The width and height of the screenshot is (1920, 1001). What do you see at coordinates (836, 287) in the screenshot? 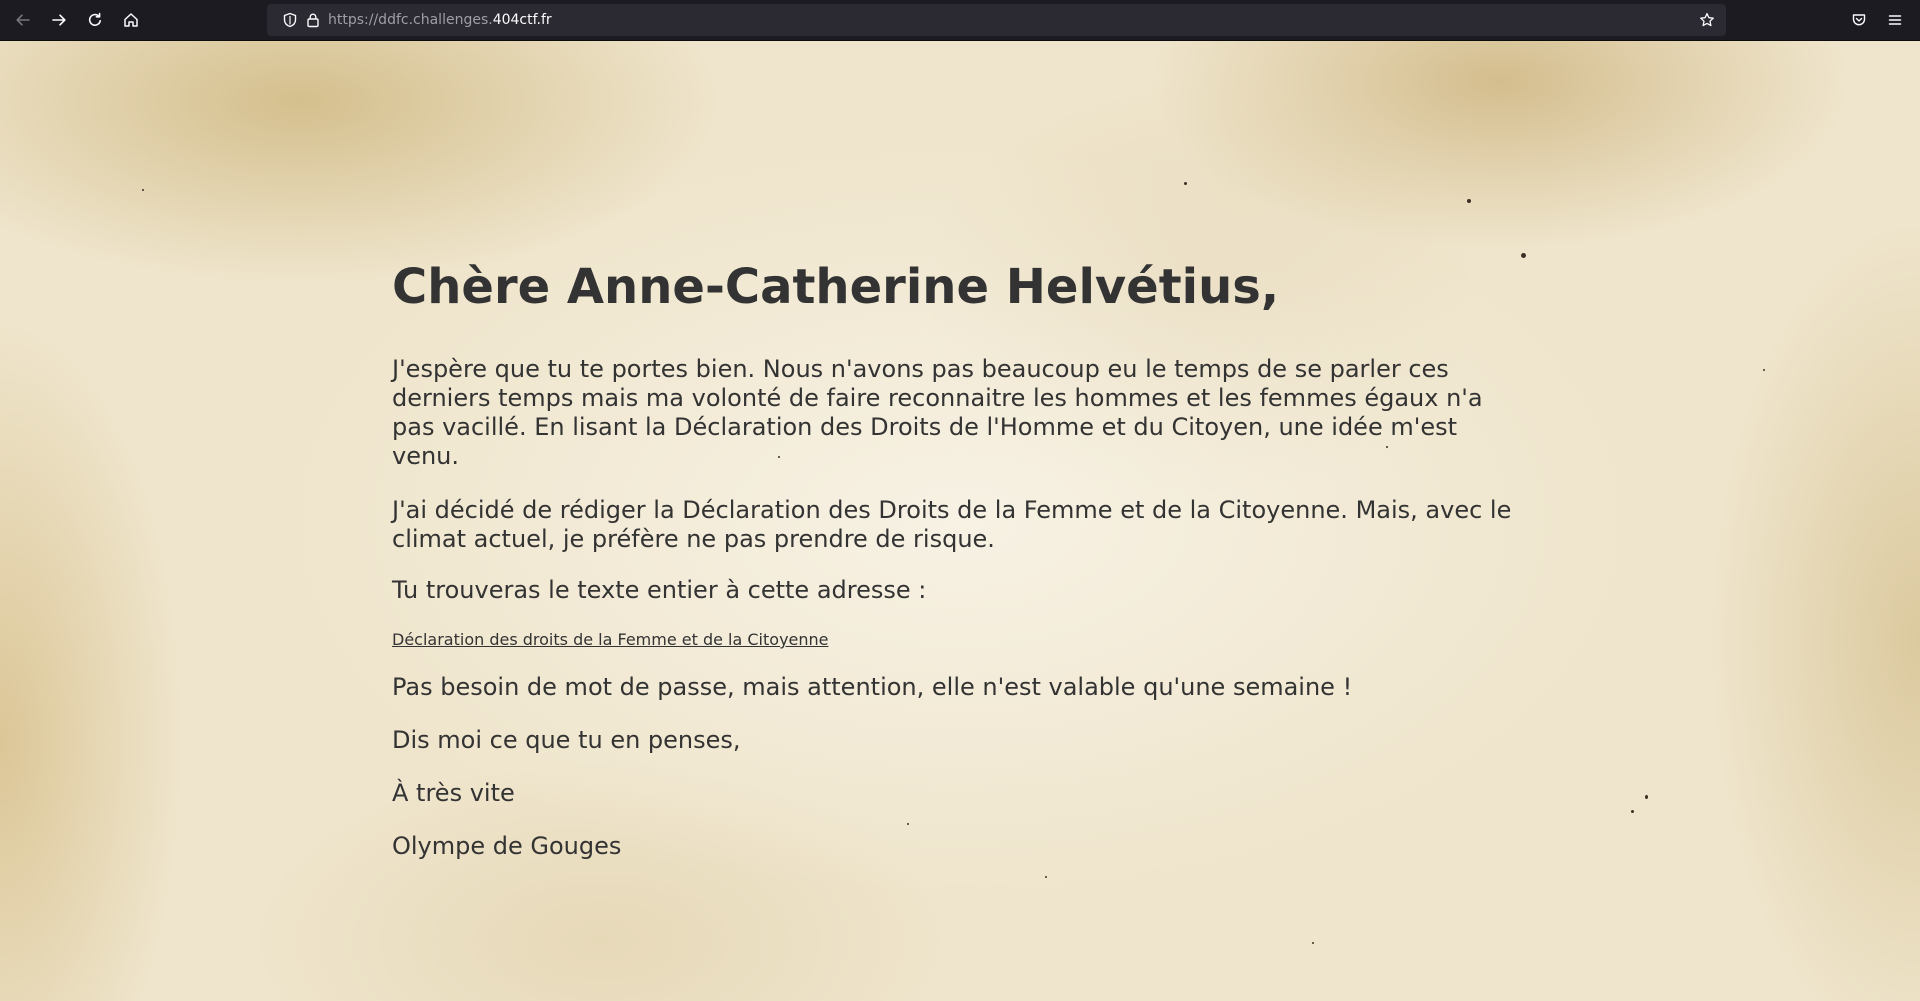
I see `letter-heading: Chère Anne-Catherine Helvétius,` at bounding box center [836, 287].